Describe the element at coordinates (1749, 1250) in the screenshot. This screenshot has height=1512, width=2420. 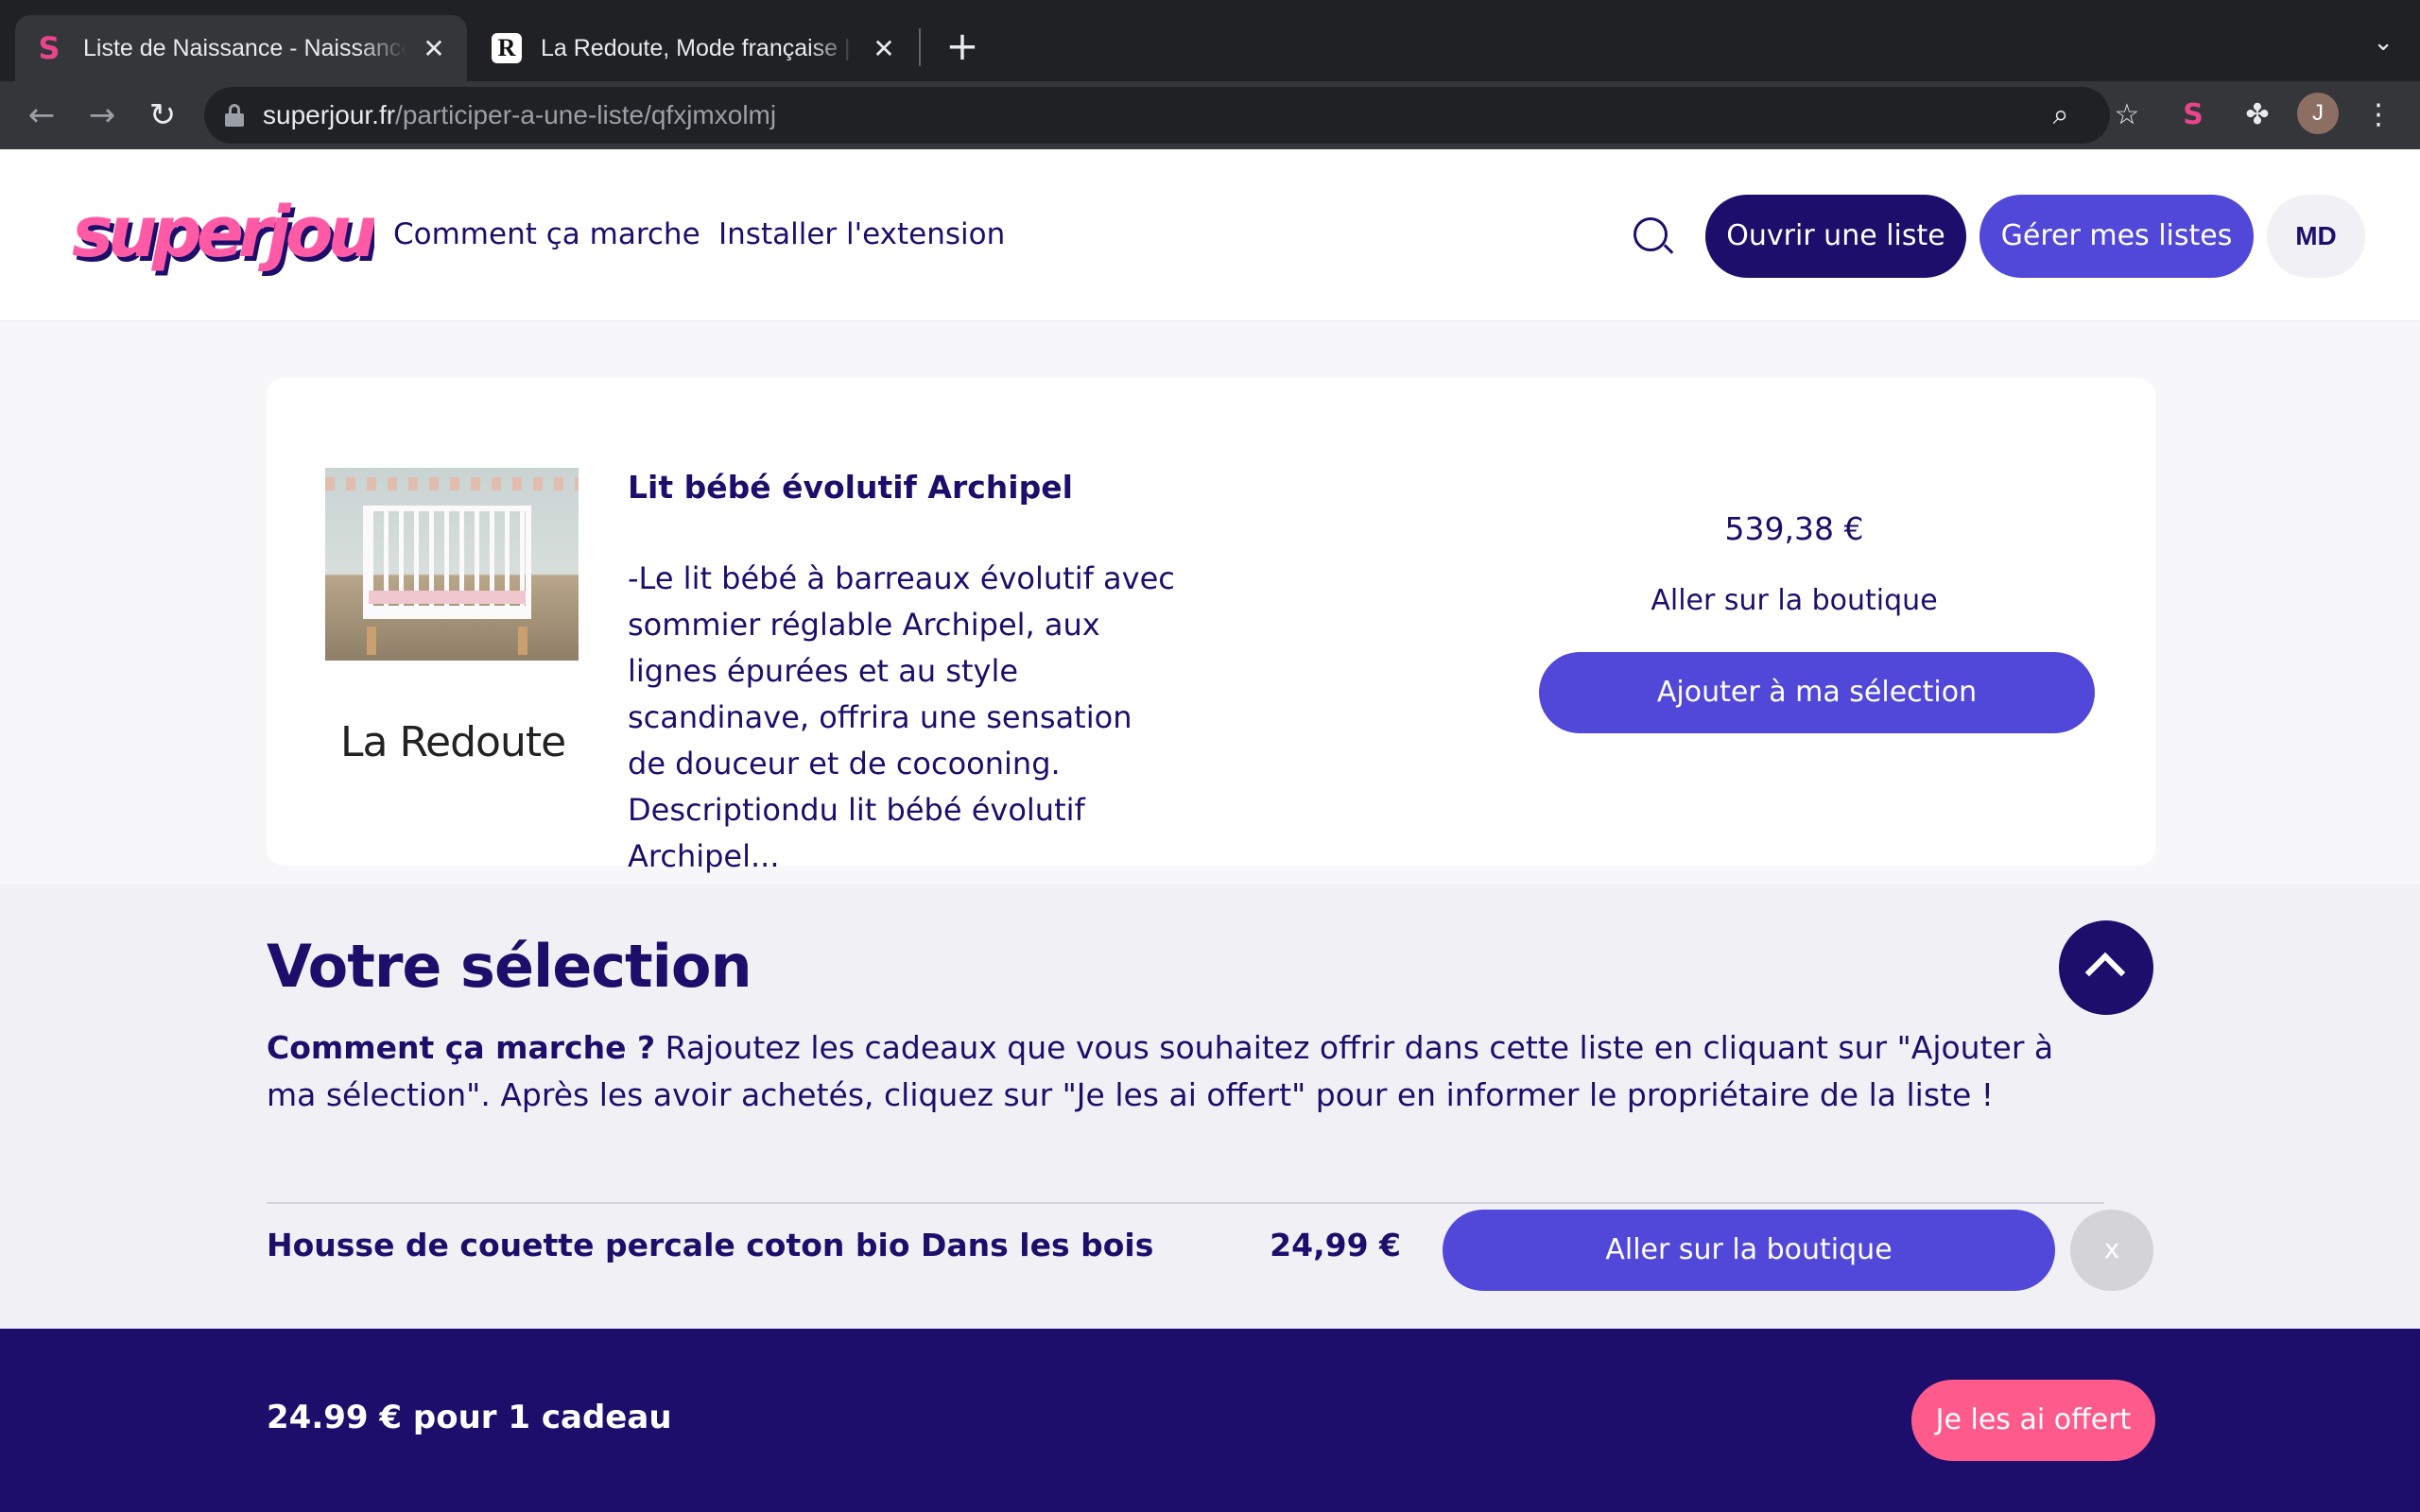
I see `selection-go-to-shop-button: Aller sur la boutique` at that location.